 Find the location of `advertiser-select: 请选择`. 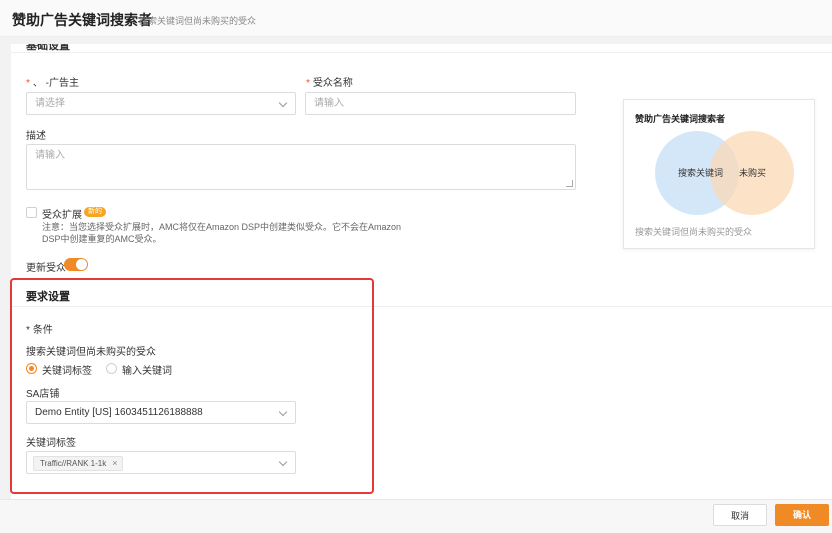

advertiser-select: 请选择 is located at coordinates (161, 103).